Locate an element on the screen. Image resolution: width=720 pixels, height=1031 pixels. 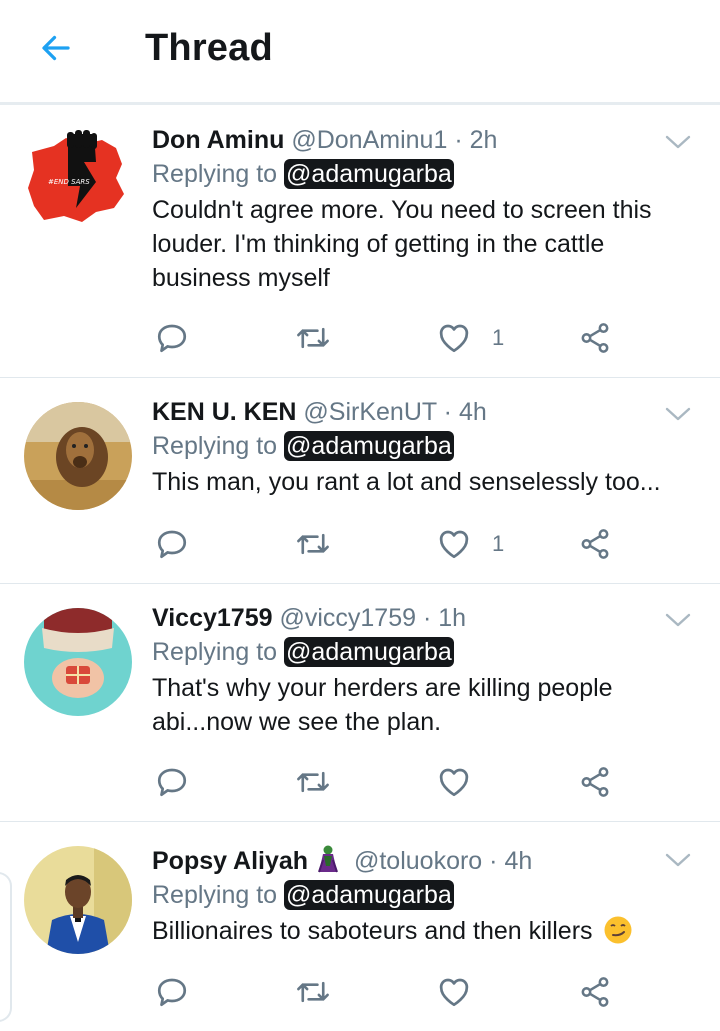
display-name: KEN U. KEN is located at coordinates (224, 412).